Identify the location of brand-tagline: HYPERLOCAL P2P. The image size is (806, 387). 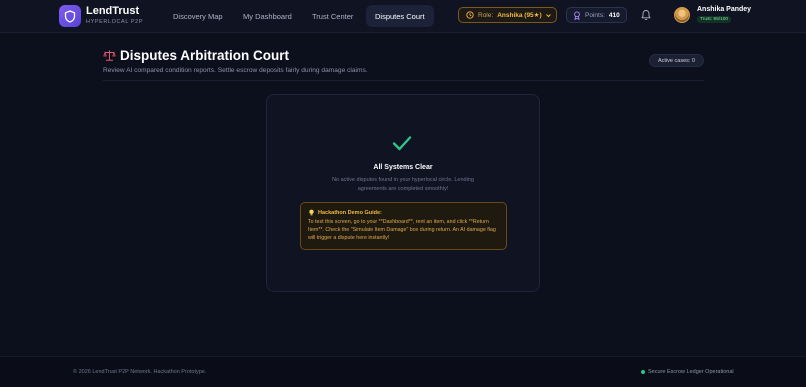
(115, 22).